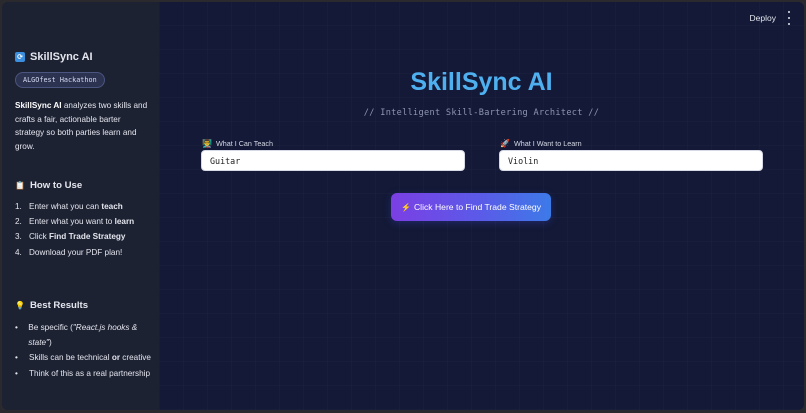  I want to click on item-bold: or, so click(116, 358).